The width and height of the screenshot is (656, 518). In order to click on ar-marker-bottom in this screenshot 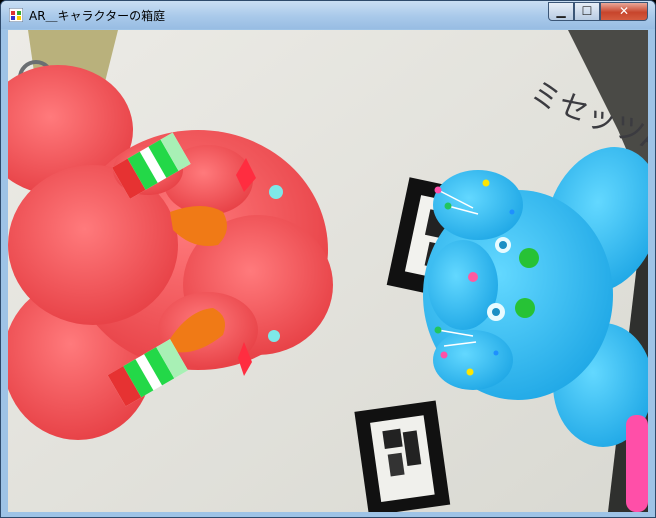, I will do `click(402, 456)`.